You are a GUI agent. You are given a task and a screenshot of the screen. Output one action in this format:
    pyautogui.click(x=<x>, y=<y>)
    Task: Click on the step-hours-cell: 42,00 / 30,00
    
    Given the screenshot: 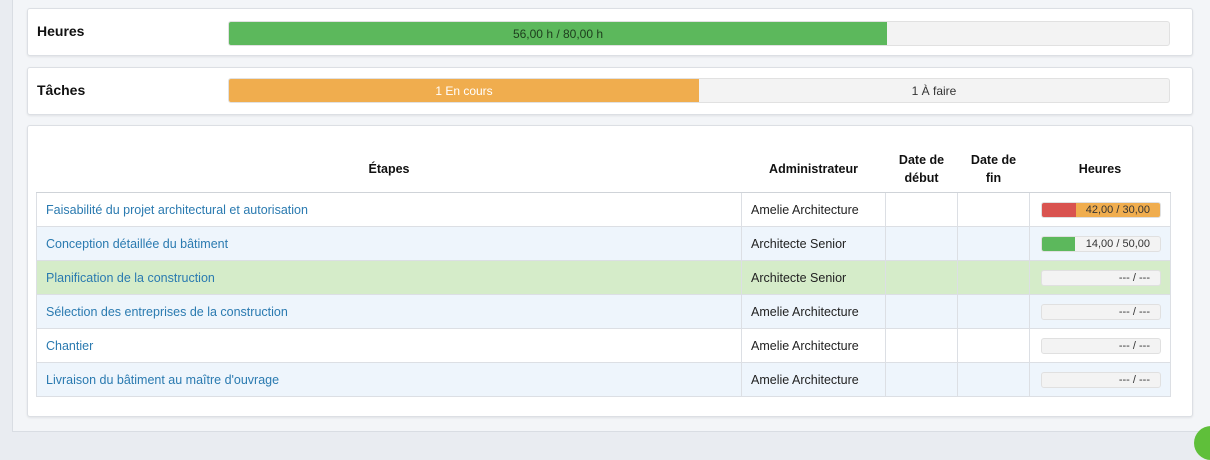 What is the action you would take?
    pyautogui.click(x=1100, y=210)
    